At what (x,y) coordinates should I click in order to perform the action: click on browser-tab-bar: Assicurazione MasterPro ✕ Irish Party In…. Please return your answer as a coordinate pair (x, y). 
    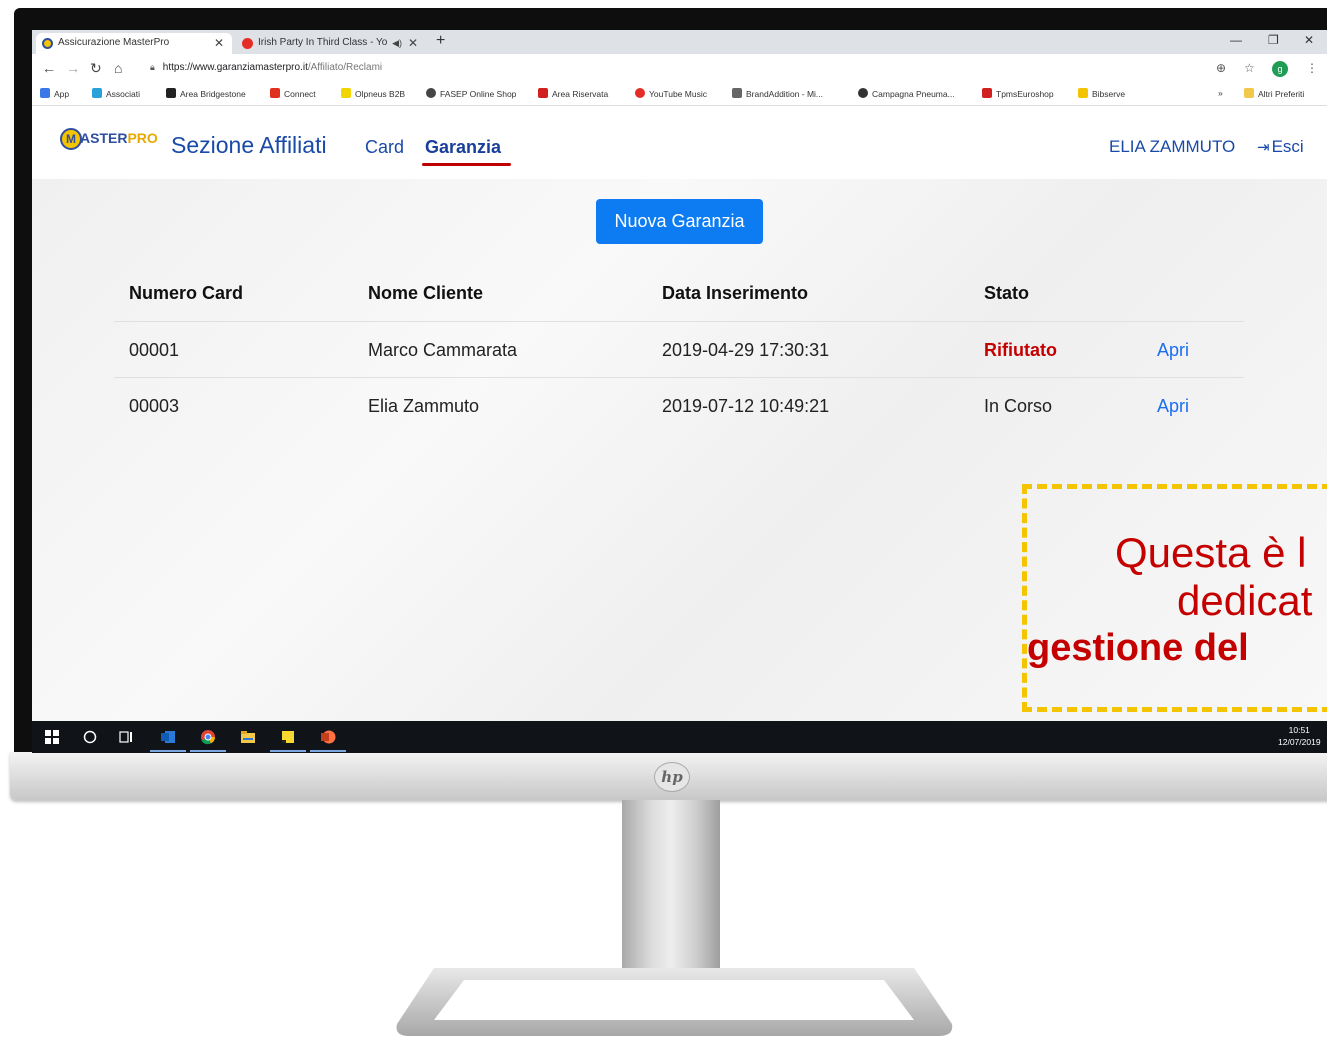
    Looking at the image, I should click on (679, 42).